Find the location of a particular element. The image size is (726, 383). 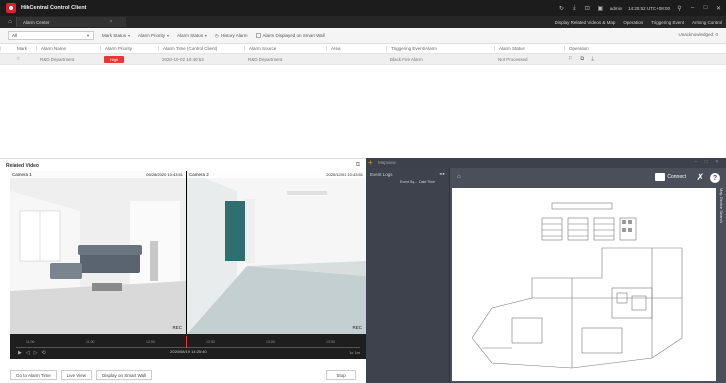

user-name: admin is located at coordinates (616, 8).